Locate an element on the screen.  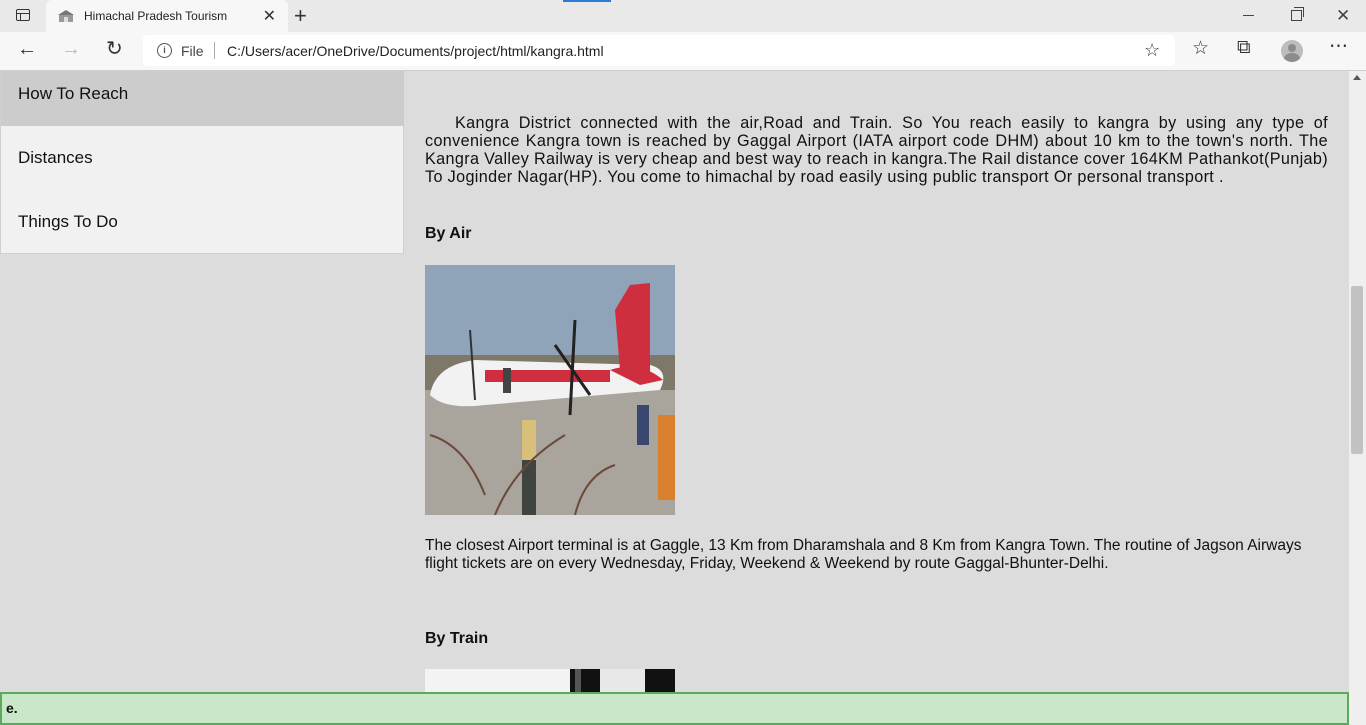
minimize-icon is located at coordinates (1248, 15).